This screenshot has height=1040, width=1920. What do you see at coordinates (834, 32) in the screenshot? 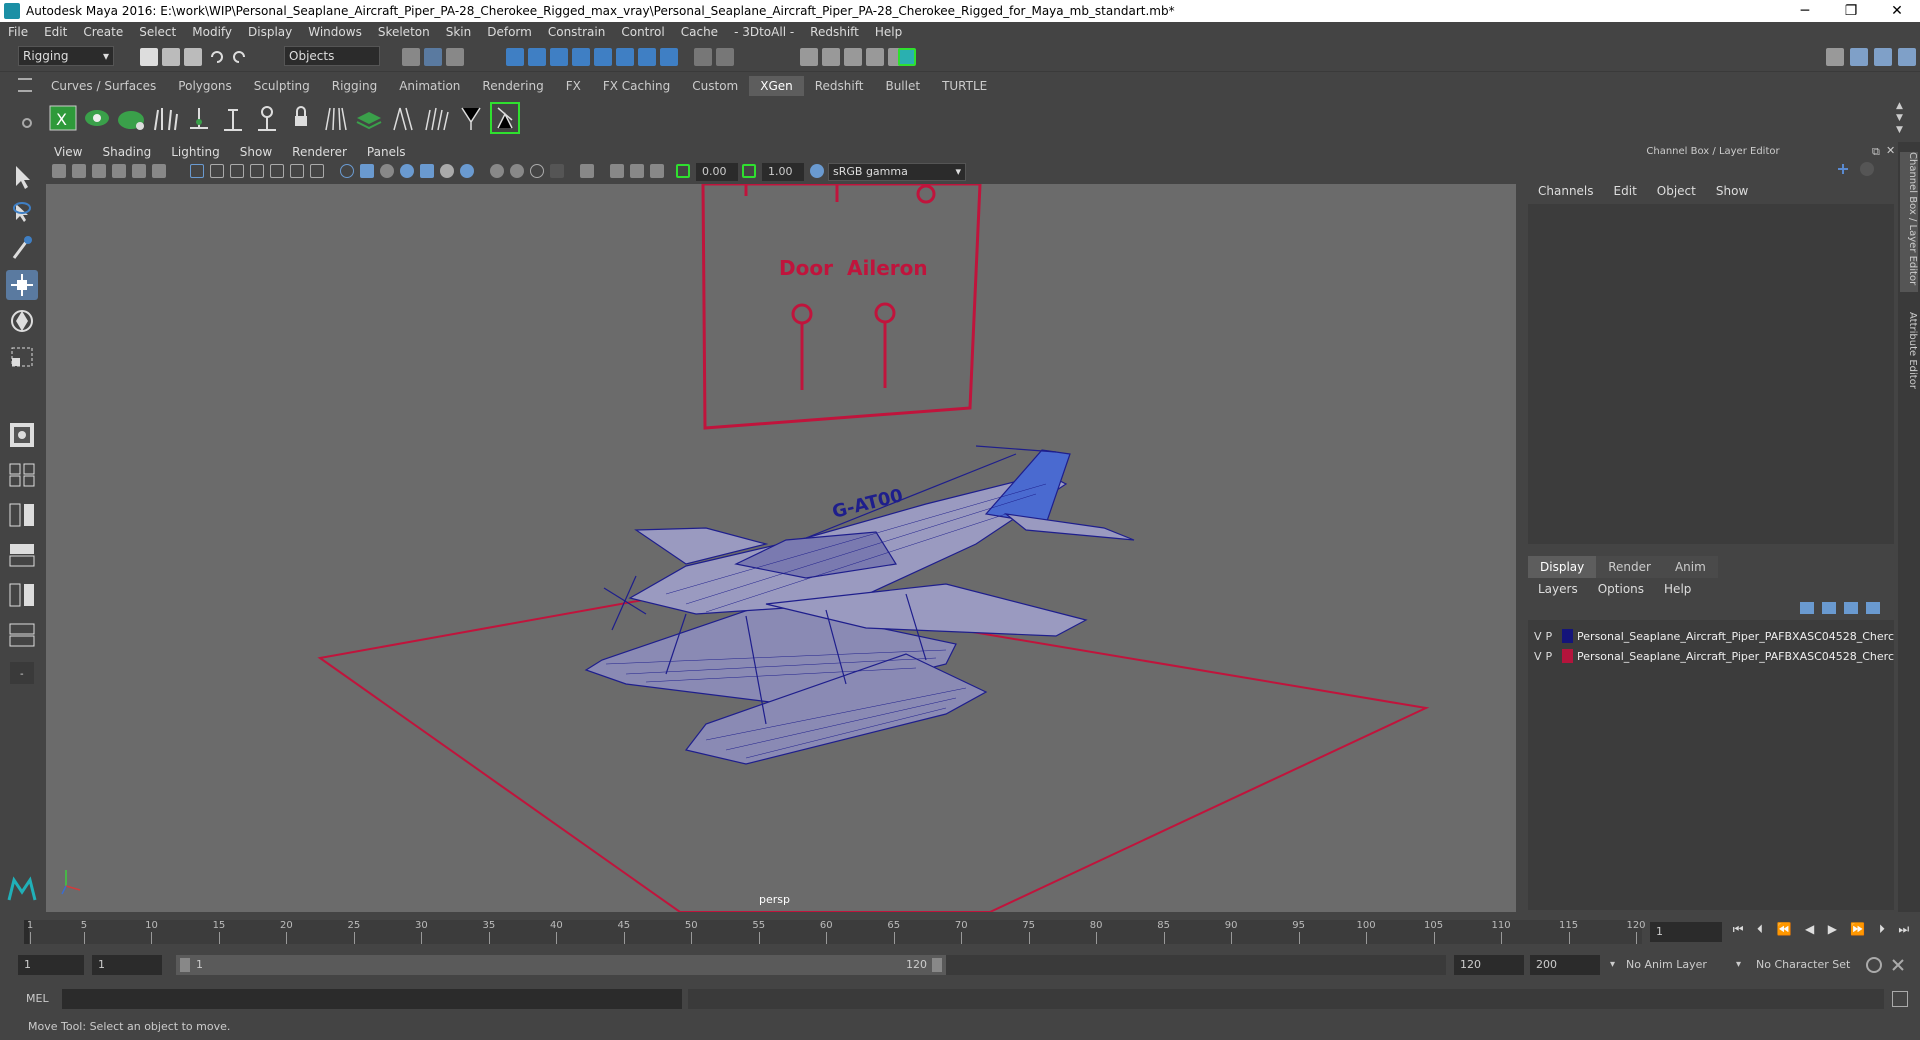
I see `menu-redshift: Redshift` at bounding box center [834, 32].